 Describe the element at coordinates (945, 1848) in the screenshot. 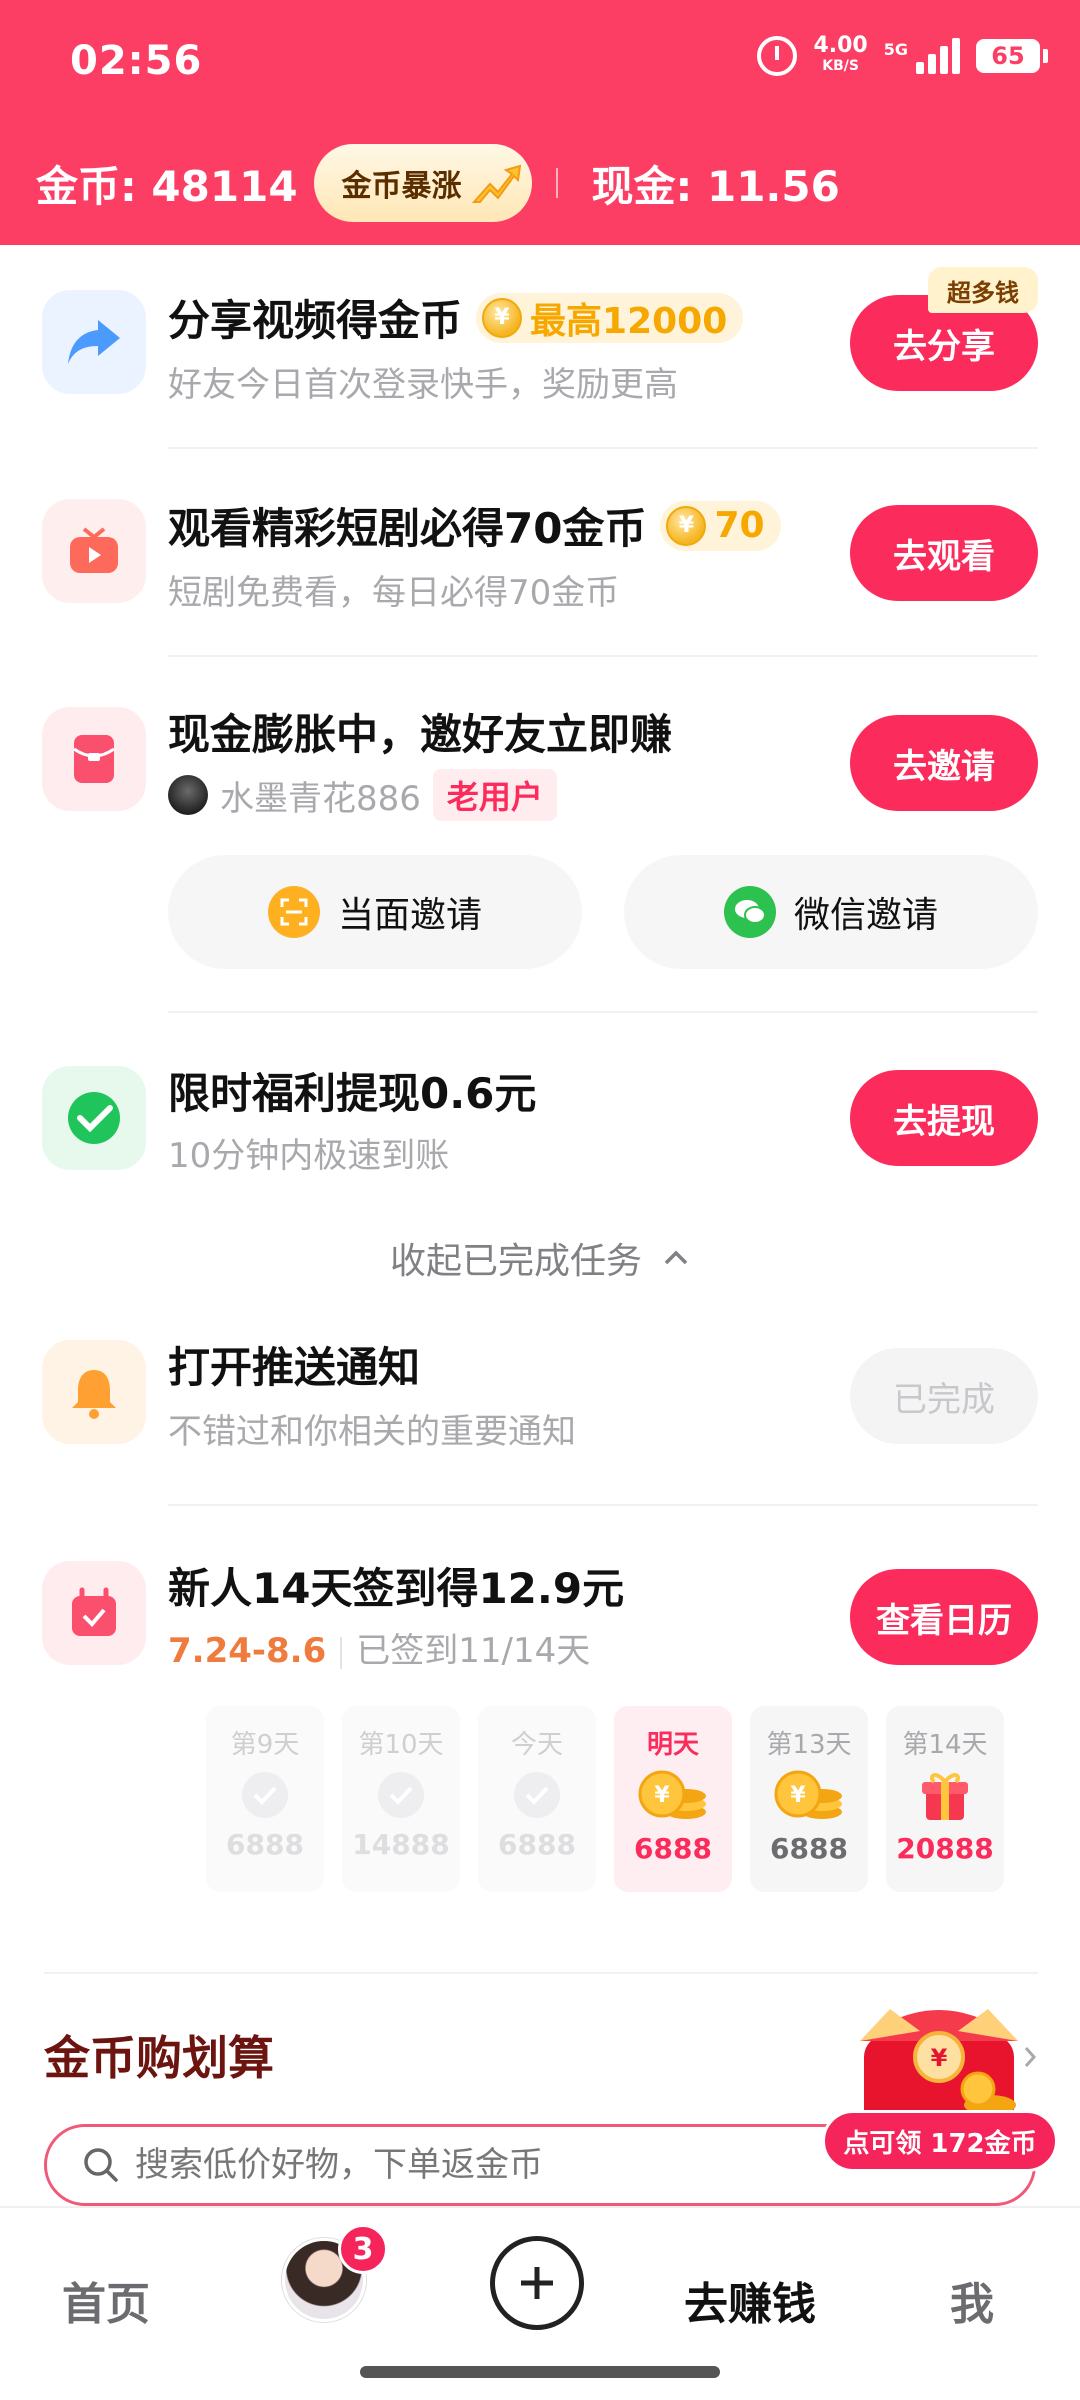

I see `day-value: 20888` at that location.